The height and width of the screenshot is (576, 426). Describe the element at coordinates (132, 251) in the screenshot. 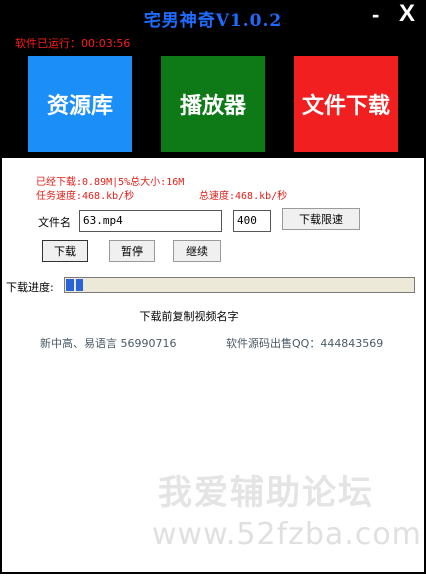

I see `pause-button: 暂停` at that location.